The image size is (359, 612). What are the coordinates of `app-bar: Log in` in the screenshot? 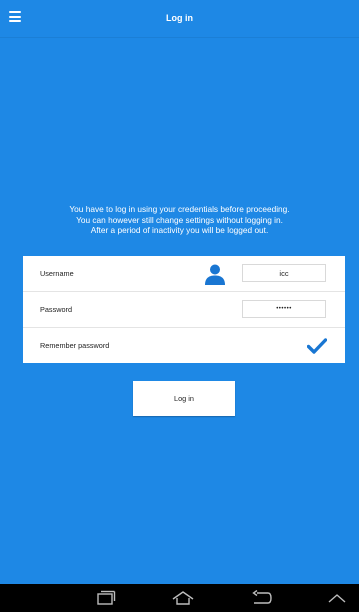 It's located at (179, 19).